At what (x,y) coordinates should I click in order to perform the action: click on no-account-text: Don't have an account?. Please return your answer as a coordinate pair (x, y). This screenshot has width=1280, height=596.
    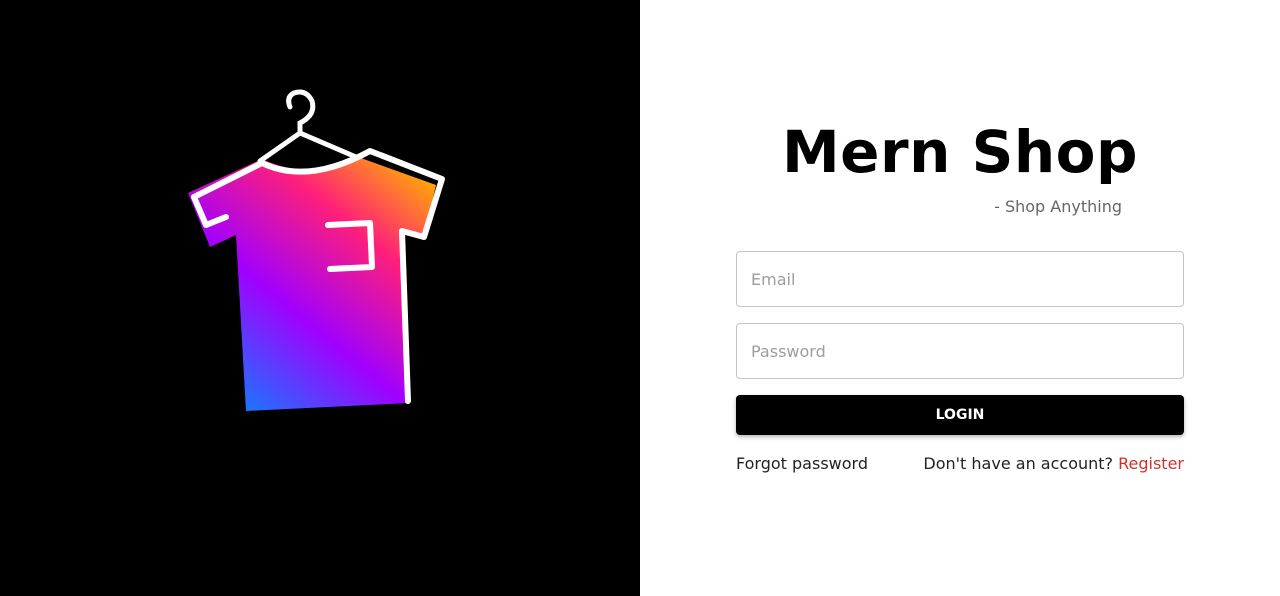
    Looking at the image, I should click on (1018, 463).